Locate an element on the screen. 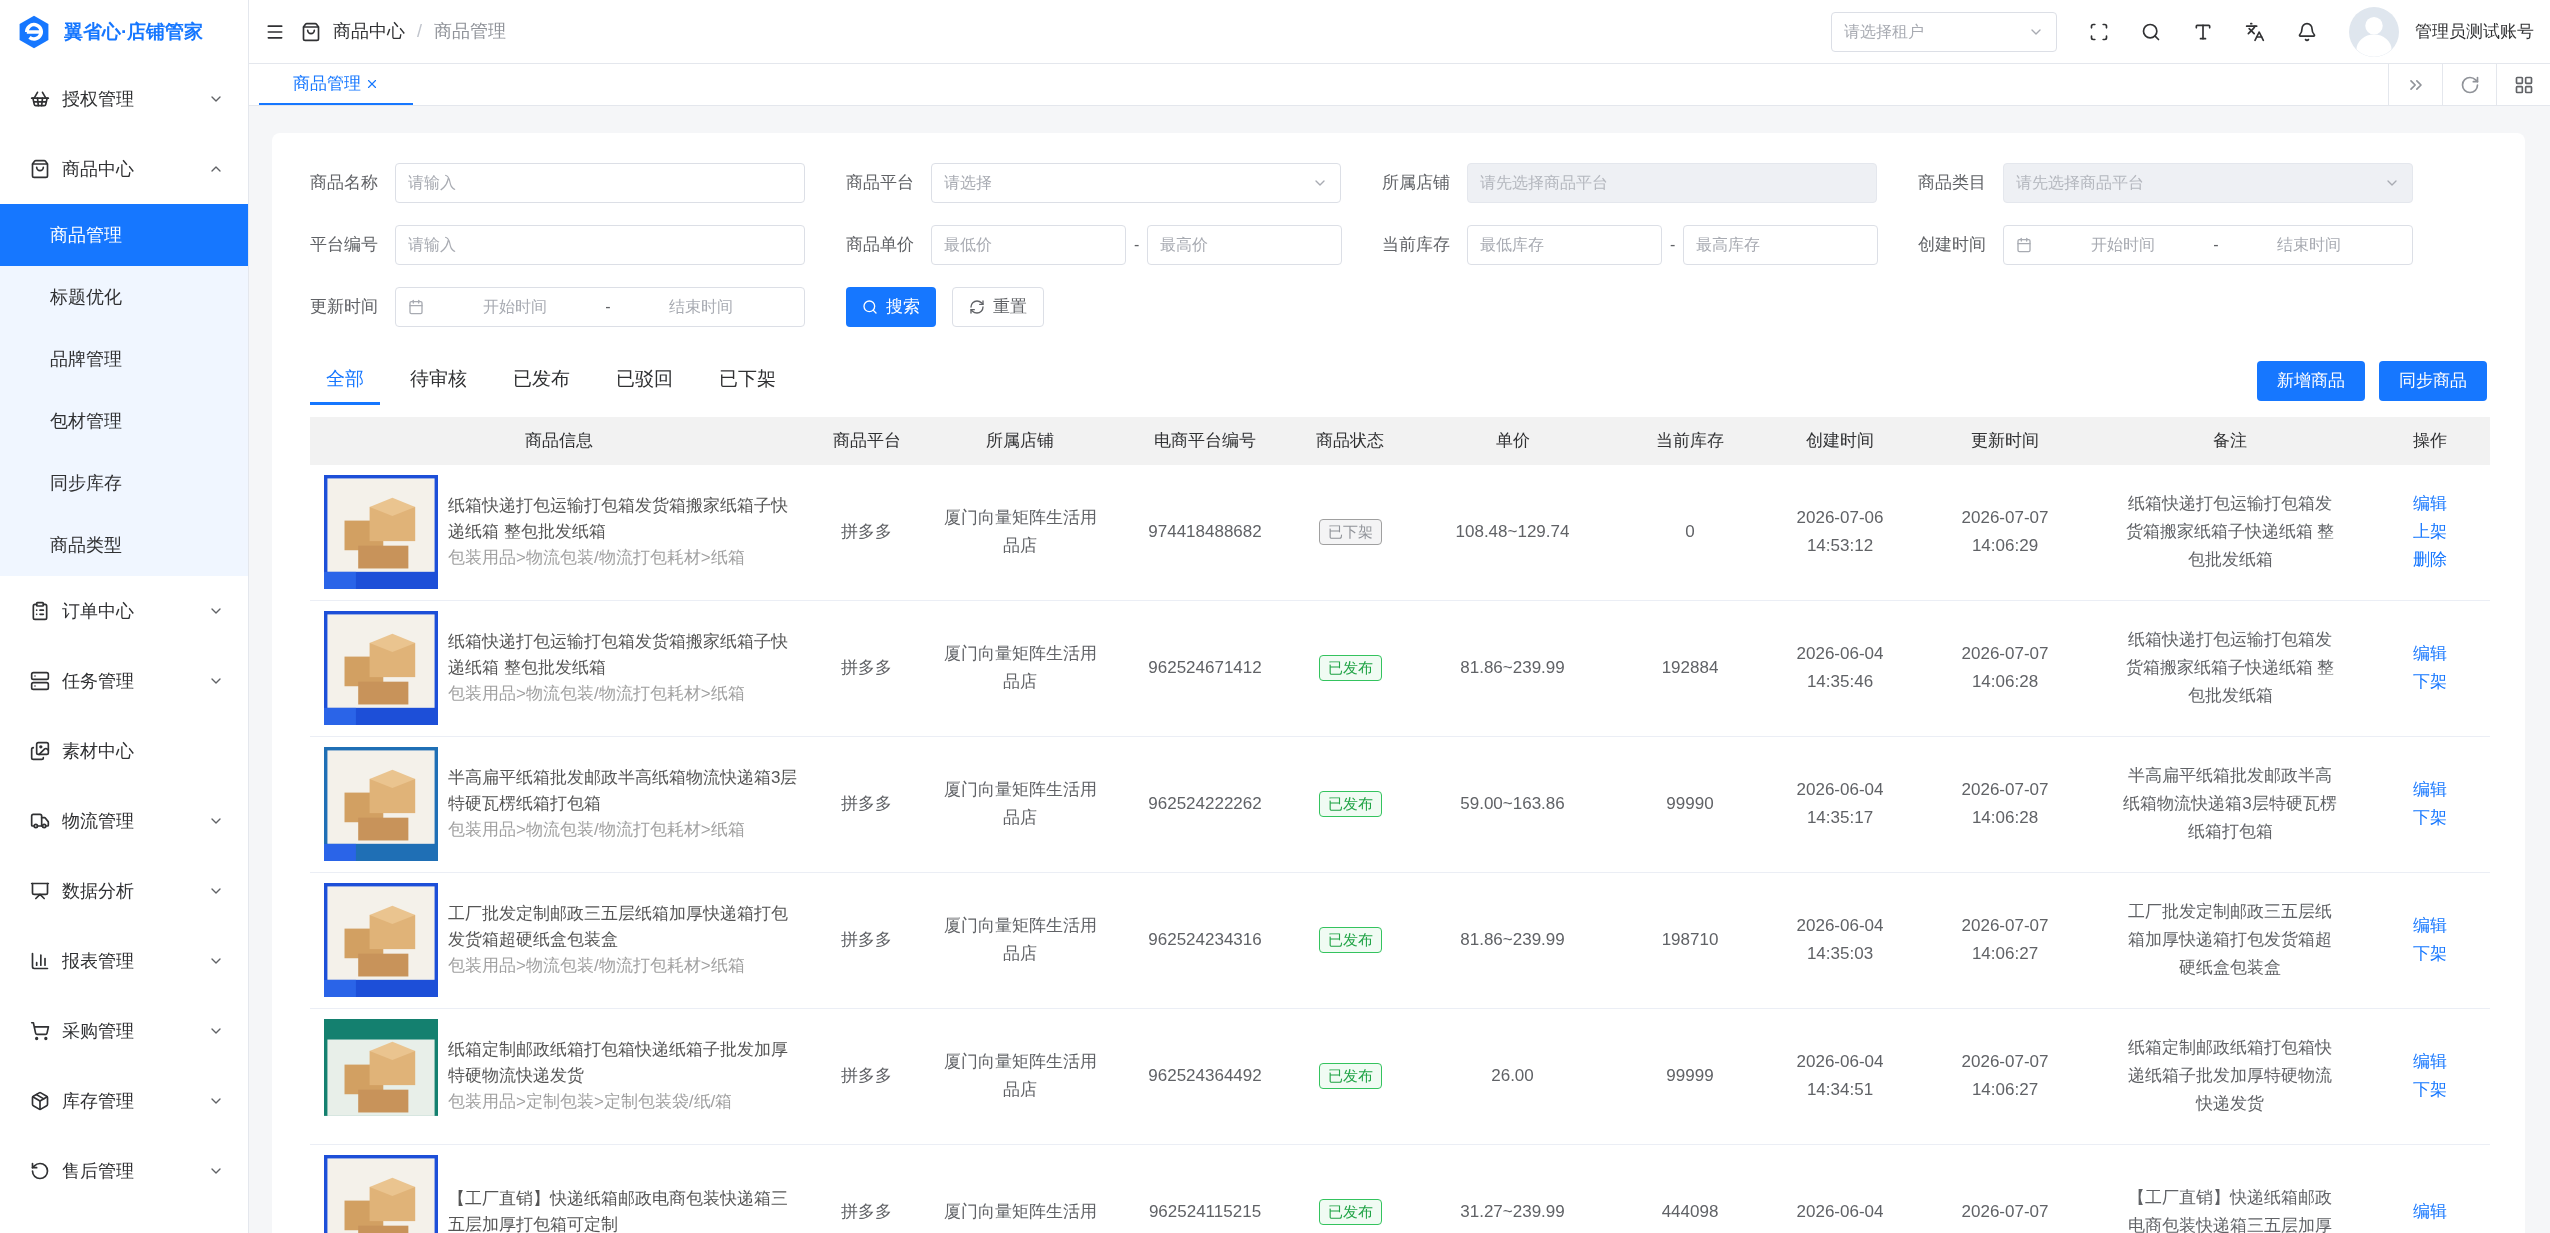 This screenshot has height=1233, width=2550. table-cell-text: 2026-07-07 14:06:28 is located at coordinates (2005, 804).